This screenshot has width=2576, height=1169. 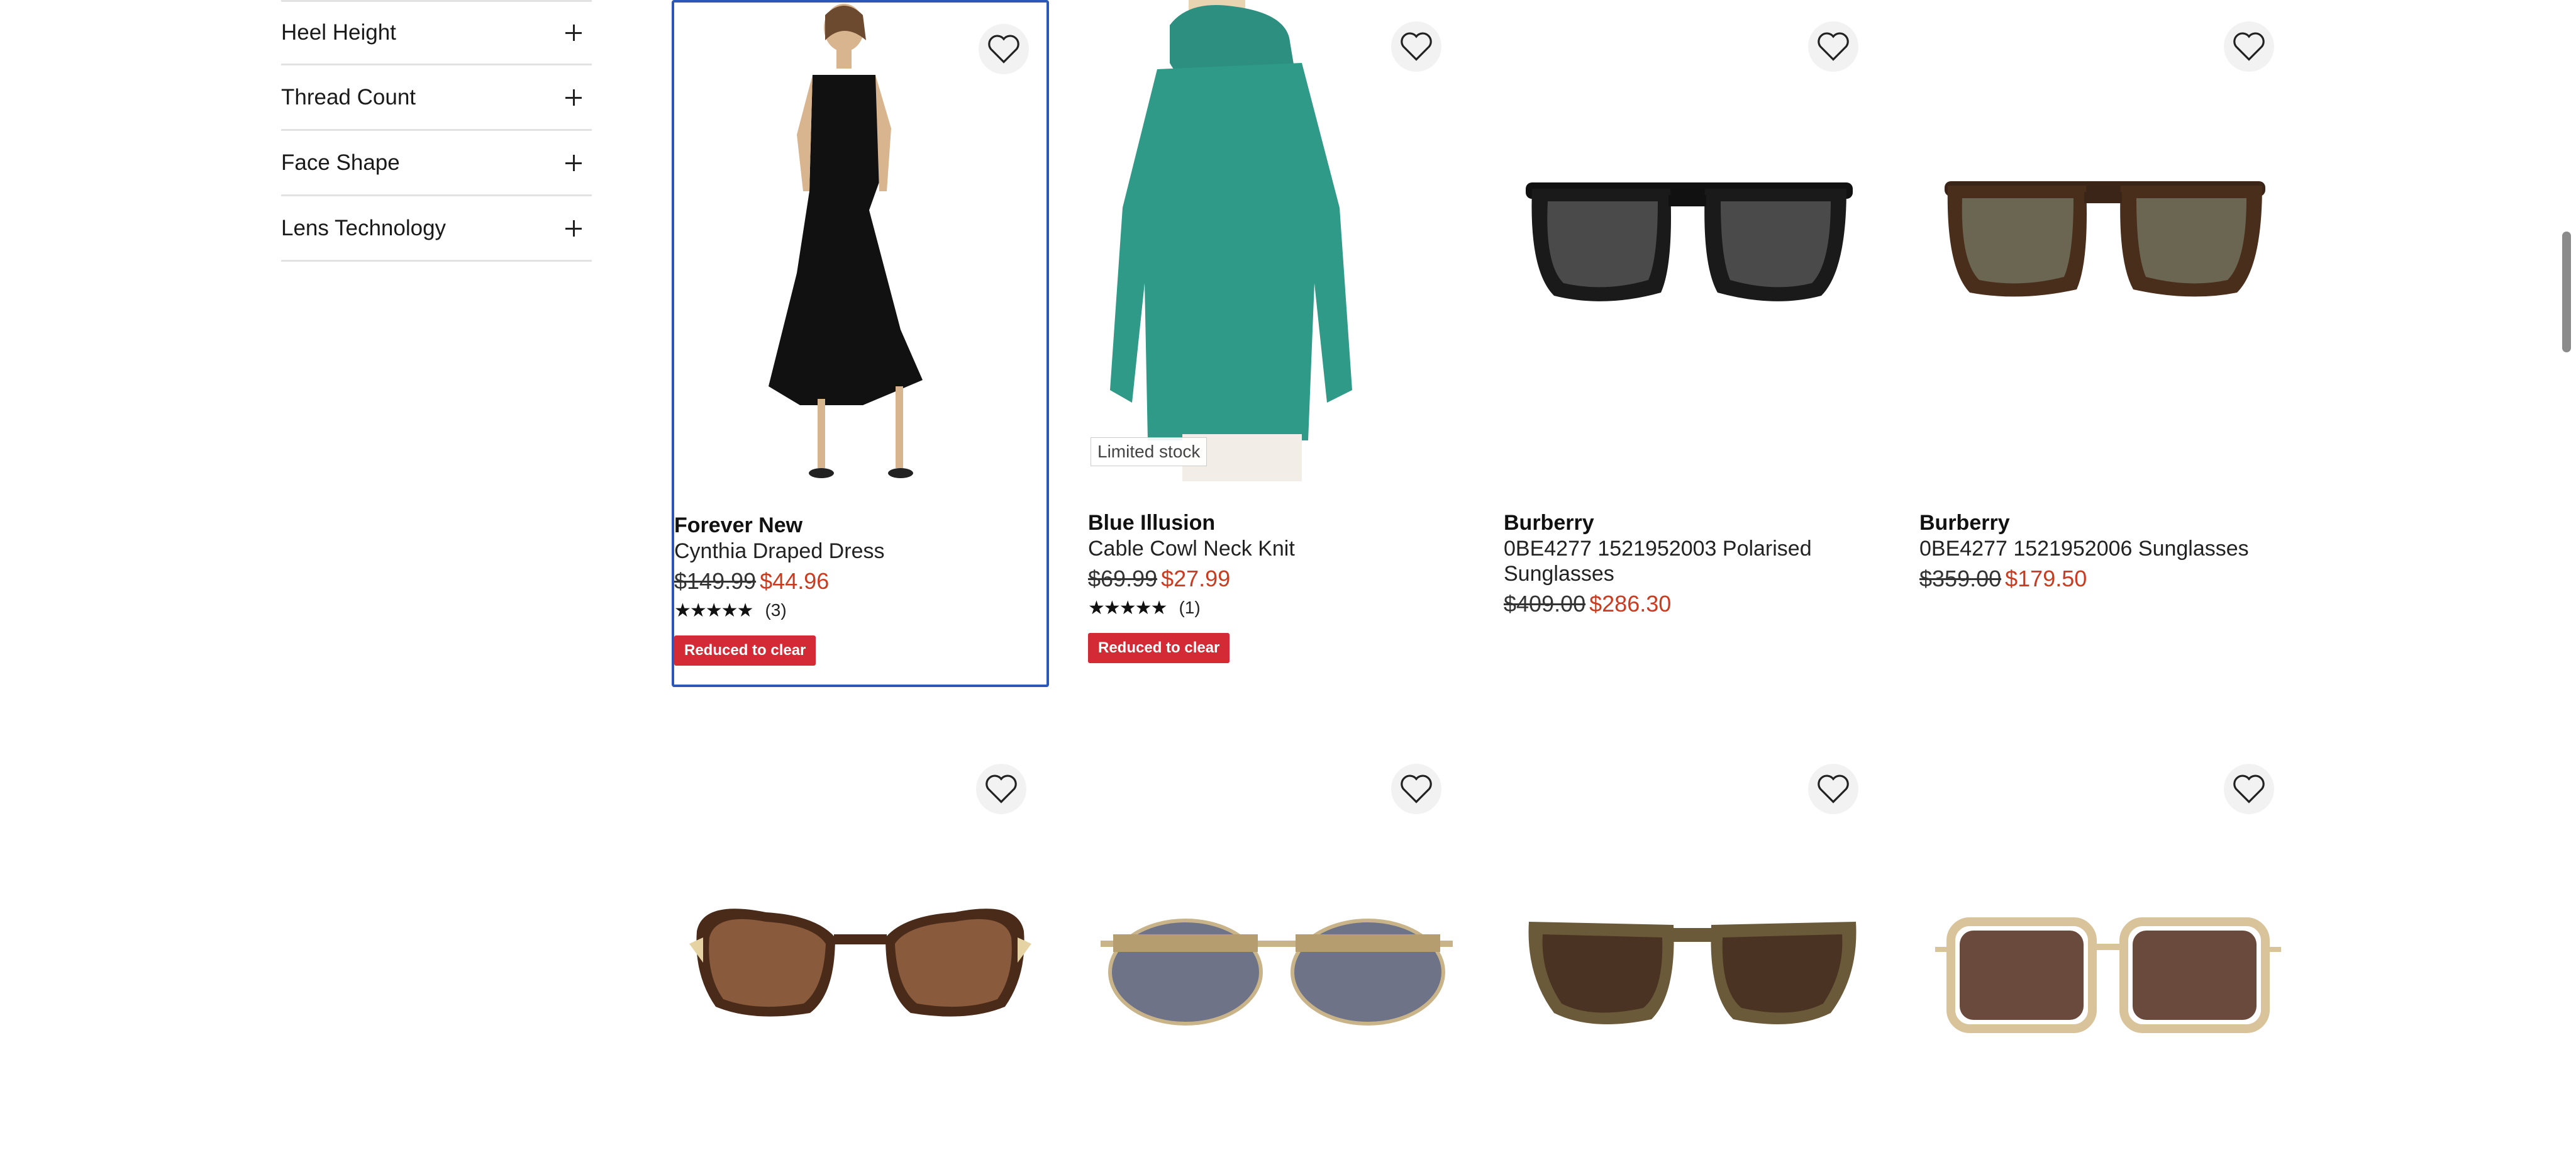 What do you see at coordinates (1273, 578) in the screenshot?
I see `price-line: $69.99 $27.99` at bounding box center [1273, 578].